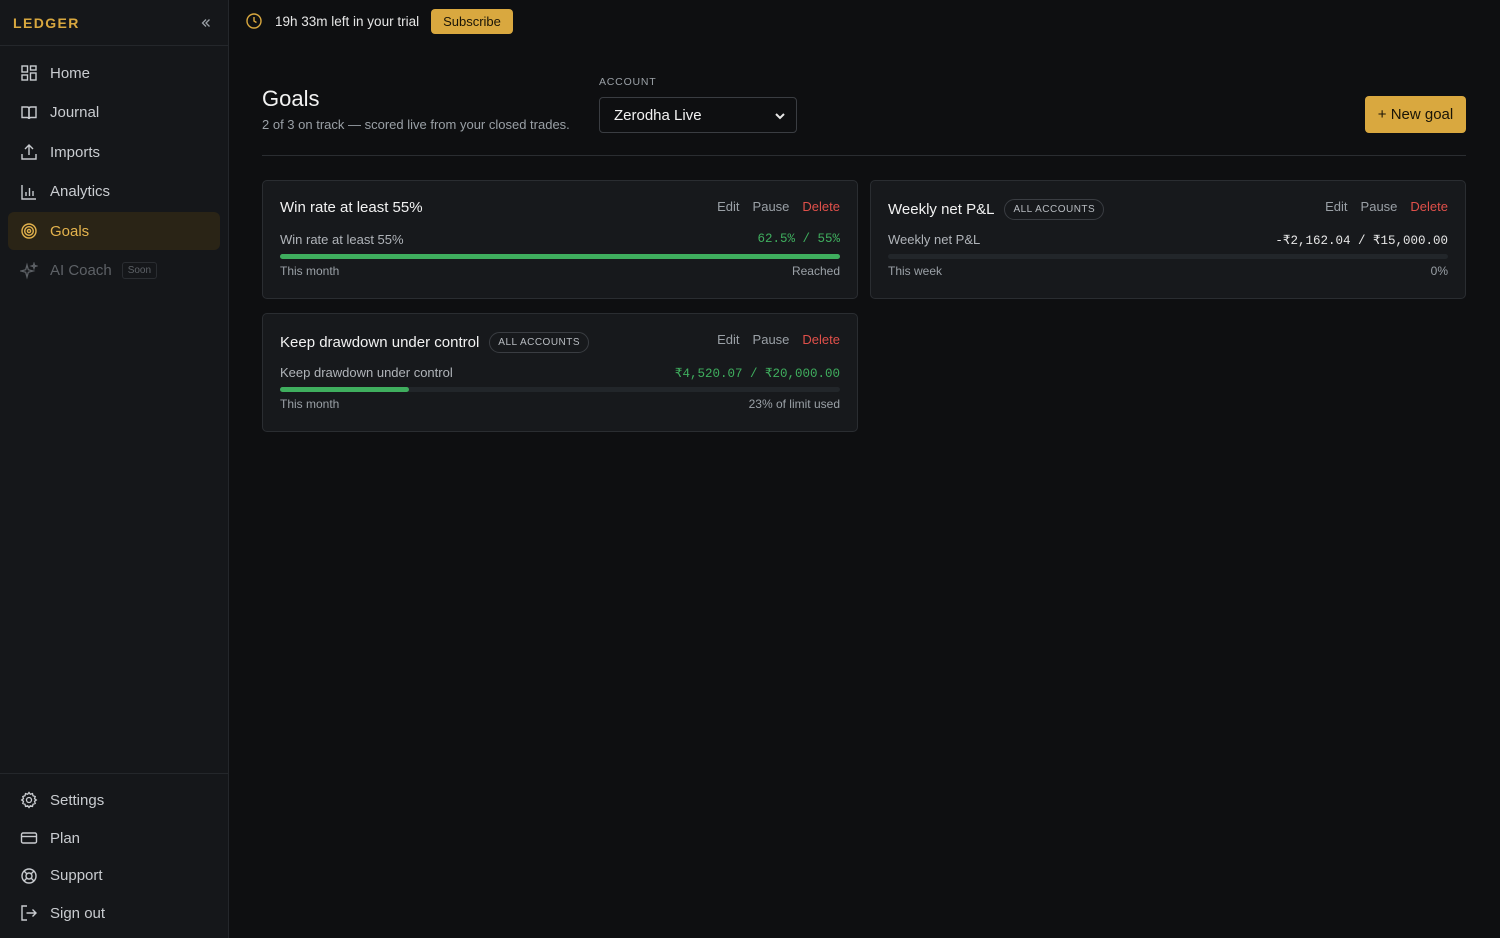 This screenshot has height=938, width=1500. Describe the element at coordinates (206, 23) in the screenshot. I see `collapse-sidebar-icon` at that location.